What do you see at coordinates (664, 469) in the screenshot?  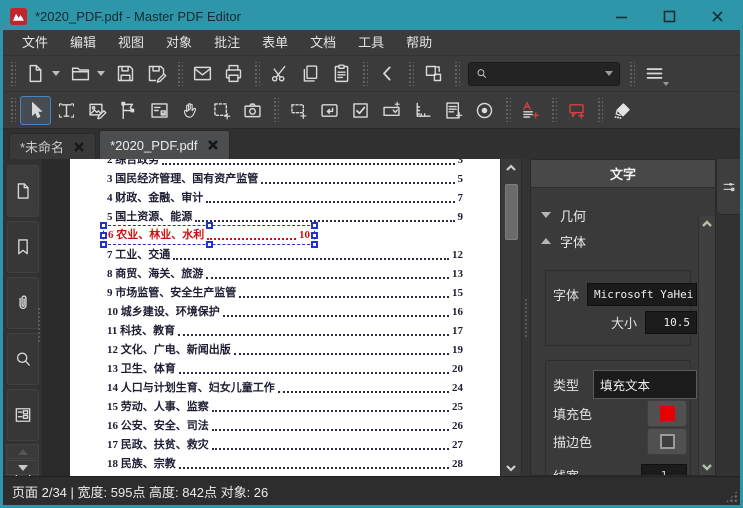 I see `line-width-field: 1` at bounding box center [664, 469].